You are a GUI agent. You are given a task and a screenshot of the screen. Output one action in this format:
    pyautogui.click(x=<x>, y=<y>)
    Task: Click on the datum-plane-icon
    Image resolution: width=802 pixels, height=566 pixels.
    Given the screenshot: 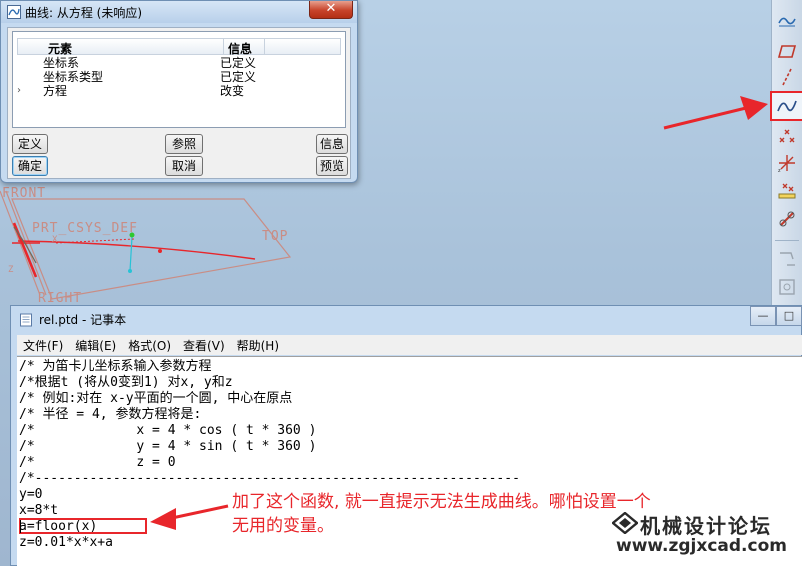 What is the action you would take?
    pyautogui.click(x=787, y=51)
    